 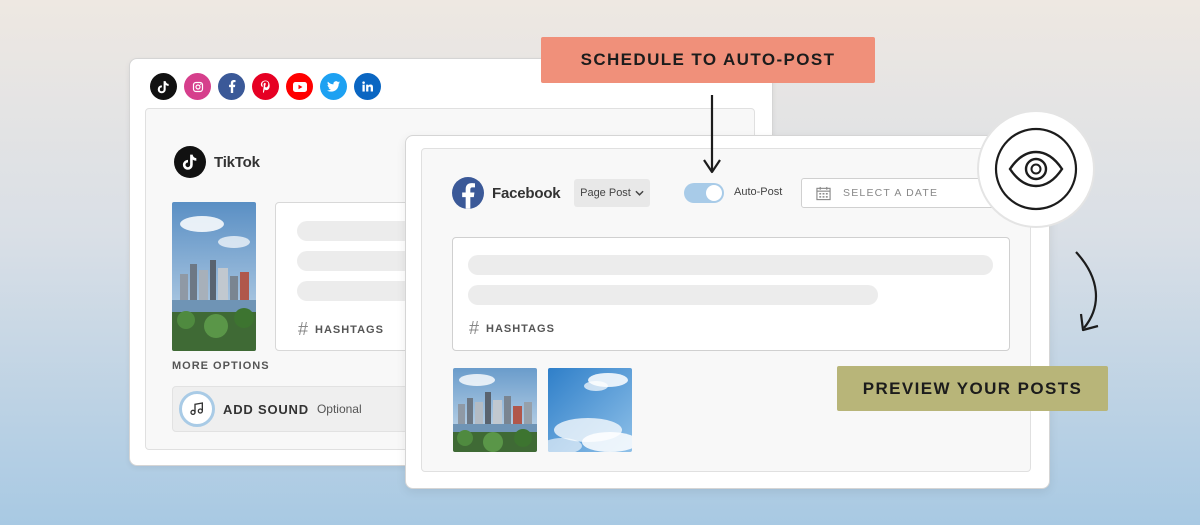 I want to click on arrow-down-to-toggle, so click(x=712, y=134).